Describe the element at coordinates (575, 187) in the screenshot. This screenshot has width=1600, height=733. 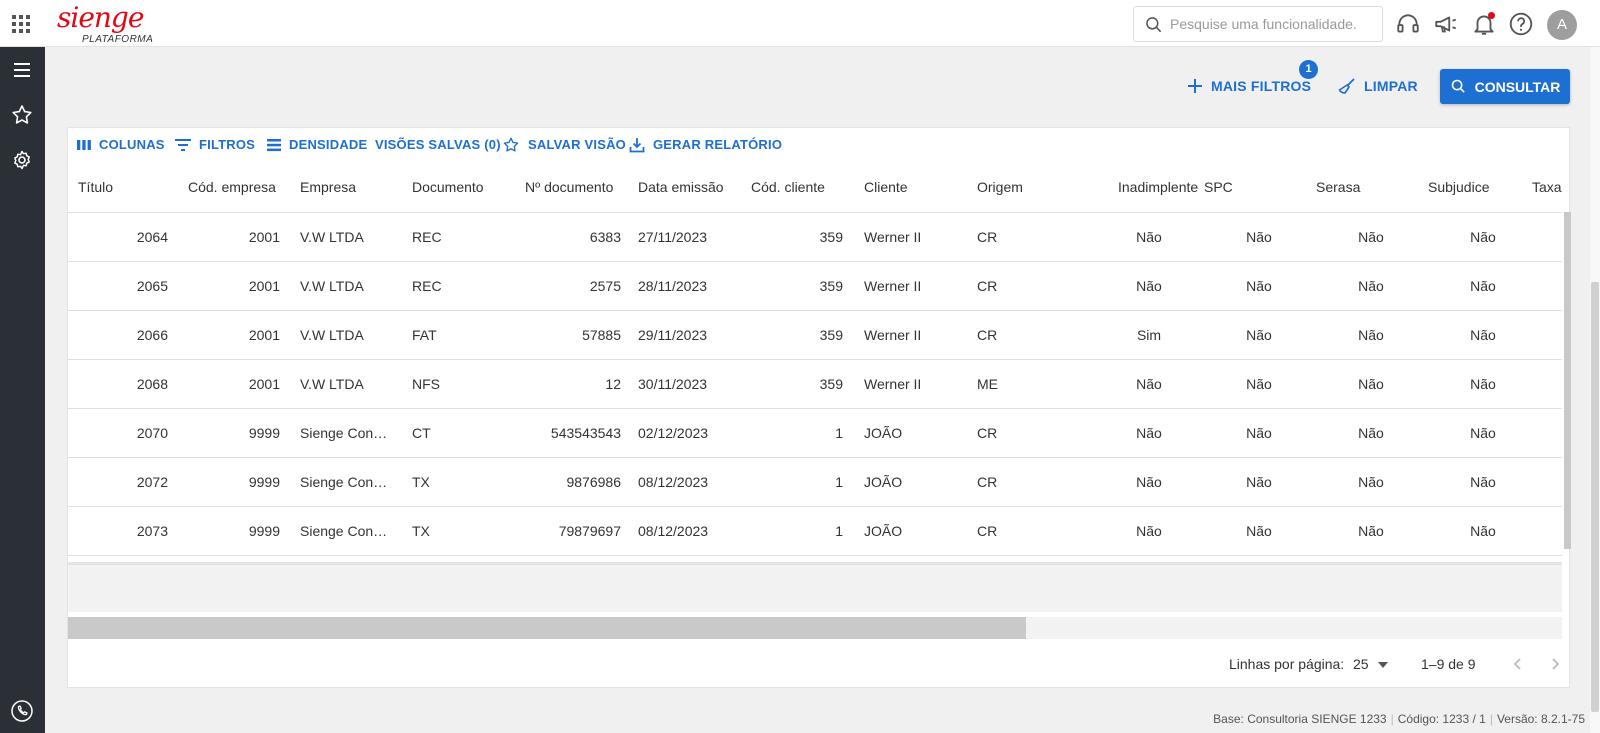
I see `column-header: Nº documento` at that location.